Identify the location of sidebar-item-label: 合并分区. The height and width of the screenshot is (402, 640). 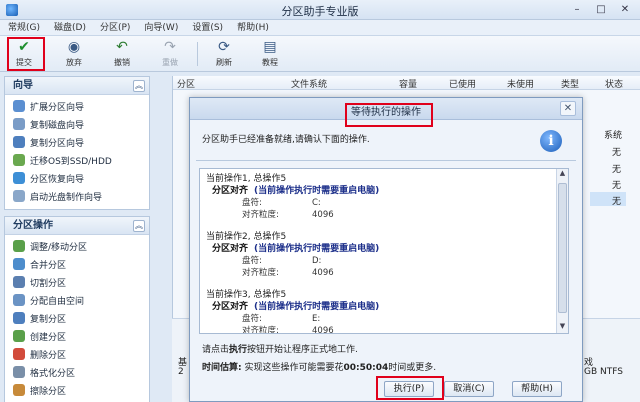
(48, 265).